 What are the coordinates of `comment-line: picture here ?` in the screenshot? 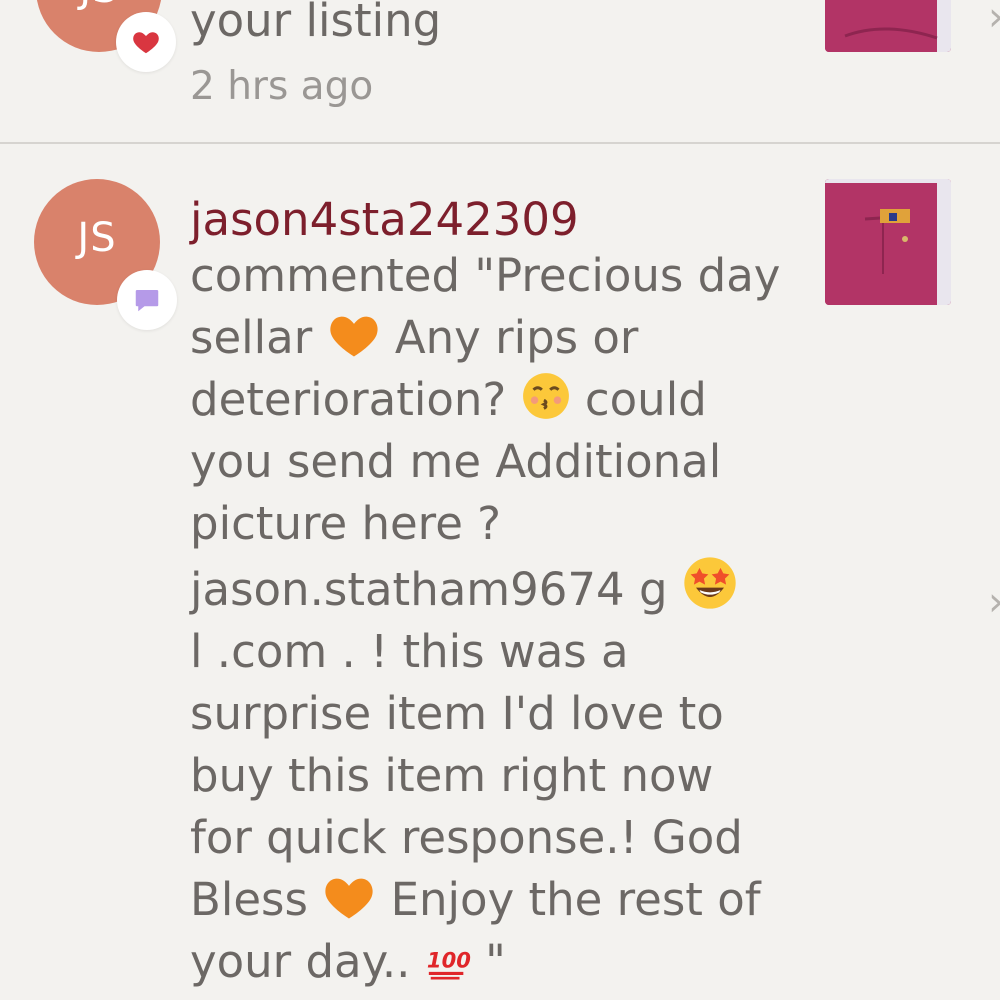 It's located at (346, 523).